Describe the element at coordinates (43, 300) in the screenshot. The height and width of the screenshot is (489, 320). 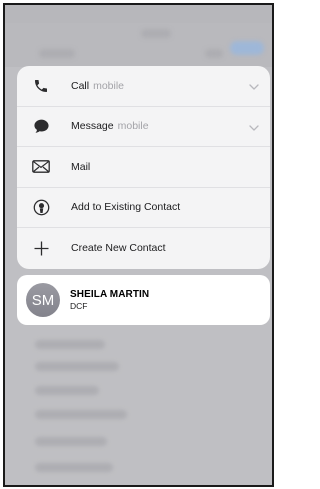
I see `avatar: SM` at that location.